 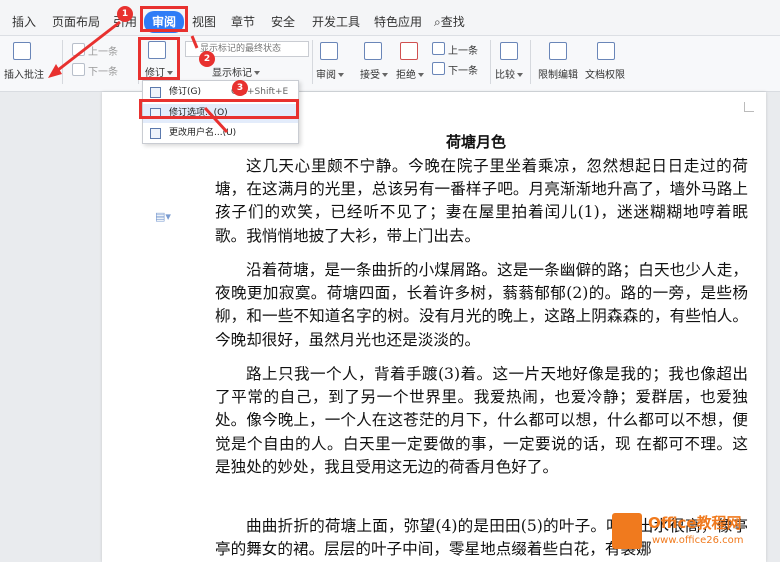 What do you see at coordinates (698, 540) in the screenshot?
I see `watermark-url: www.office26.com` at bounding box center [698, 540].